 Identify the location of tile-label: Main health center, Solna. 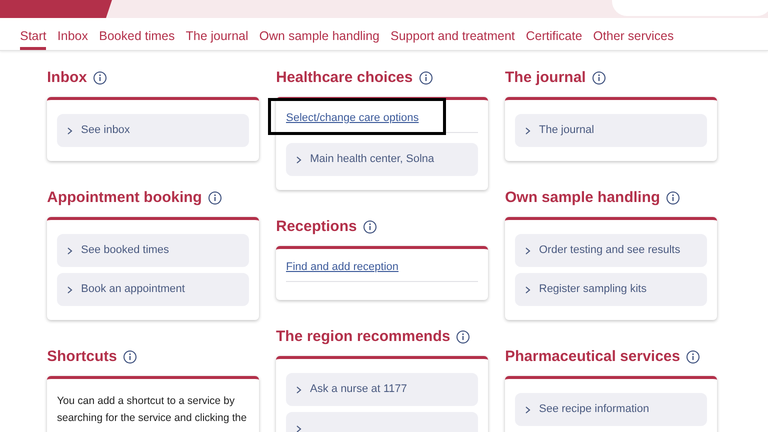
(372, 160).